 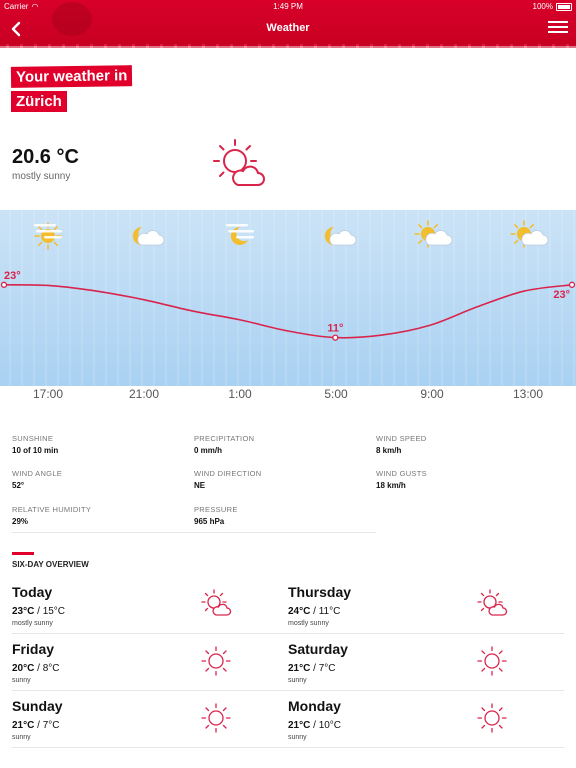 What do you see at coordinates (209, 521) in the screenshot?
I see `detail-value: 965 hPa` at bounding box center [209, 521].